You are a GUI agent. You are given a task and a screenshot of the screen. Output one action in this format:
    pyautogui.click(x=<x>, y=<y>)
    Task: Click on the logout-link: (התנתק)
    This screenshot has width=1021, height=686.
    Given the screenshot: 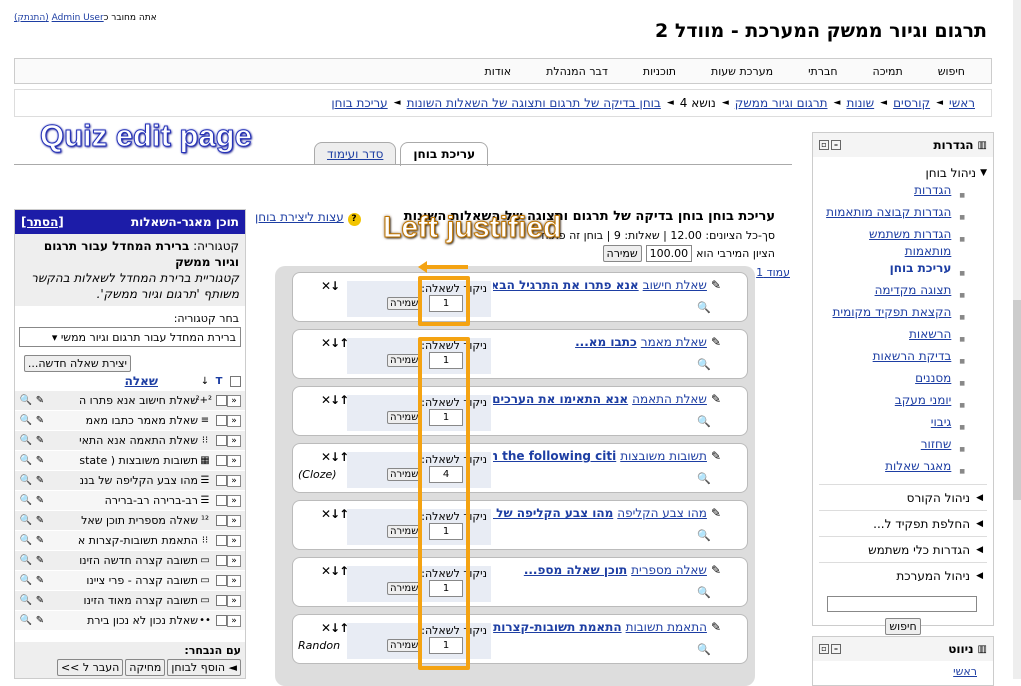 What is the action you would take?
    pyautogui.click(x=31, y=18)
    